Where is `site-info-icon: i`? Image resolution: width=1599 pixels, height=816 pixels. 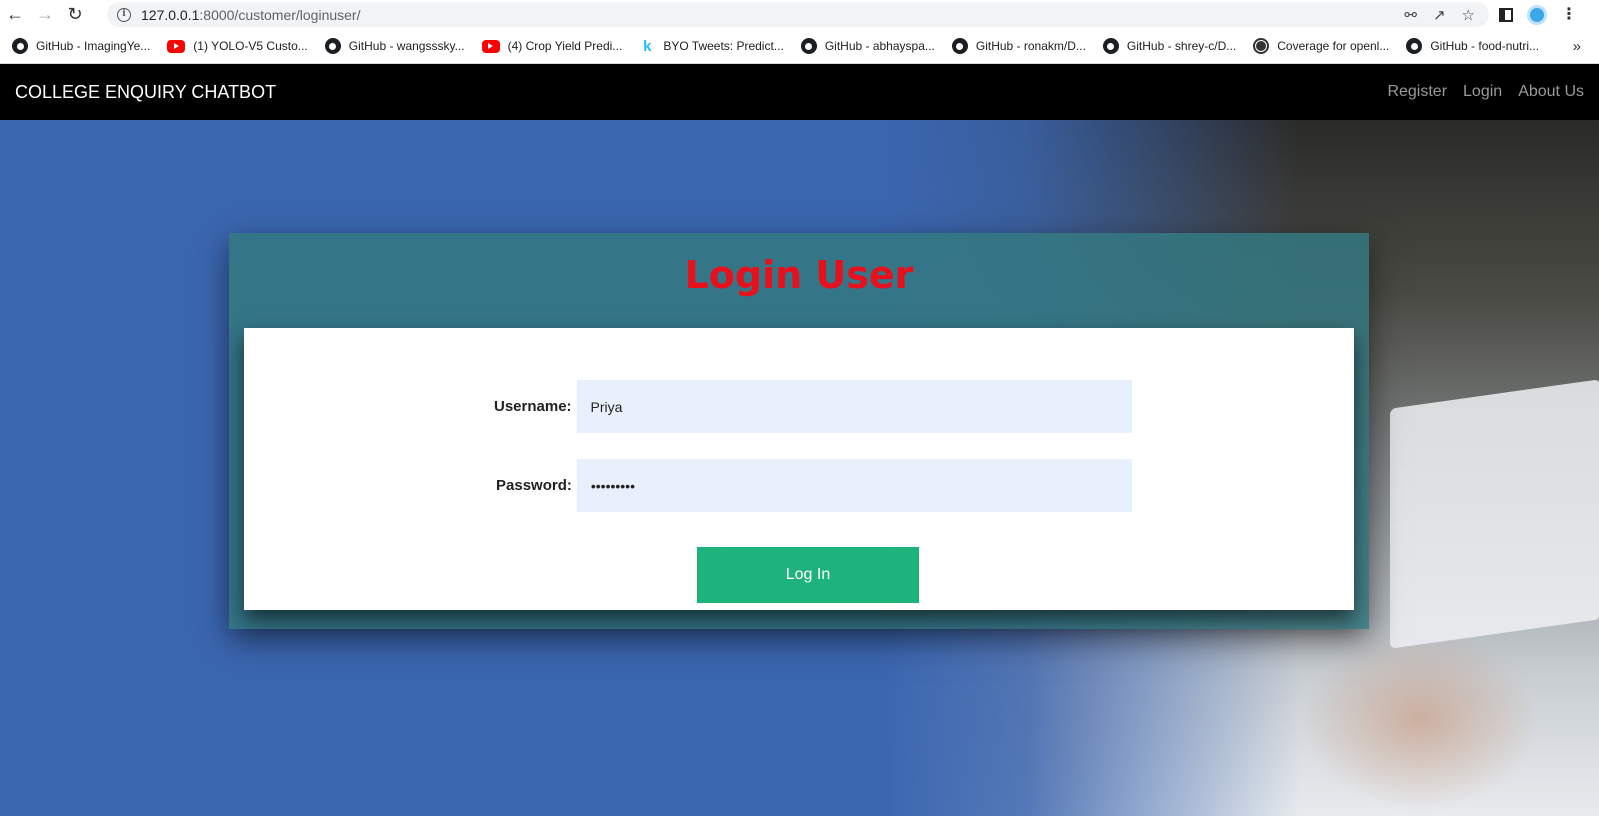
site-info-icon: i is located at coordinates (124, 14).